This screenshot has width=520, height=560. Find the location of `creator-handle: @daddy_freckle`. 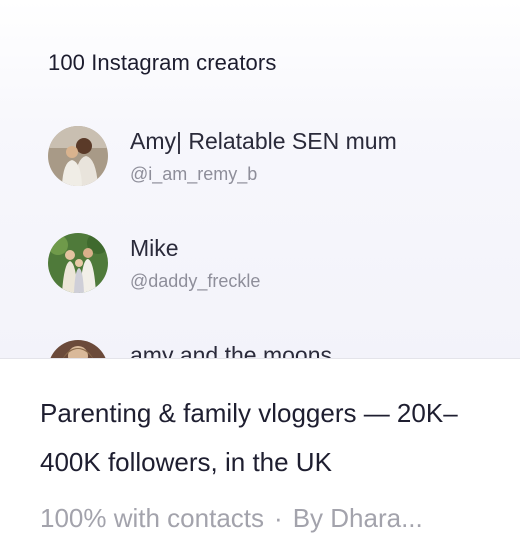

creator-handle: @daddy_freckle is located at coordinates (195, 281).